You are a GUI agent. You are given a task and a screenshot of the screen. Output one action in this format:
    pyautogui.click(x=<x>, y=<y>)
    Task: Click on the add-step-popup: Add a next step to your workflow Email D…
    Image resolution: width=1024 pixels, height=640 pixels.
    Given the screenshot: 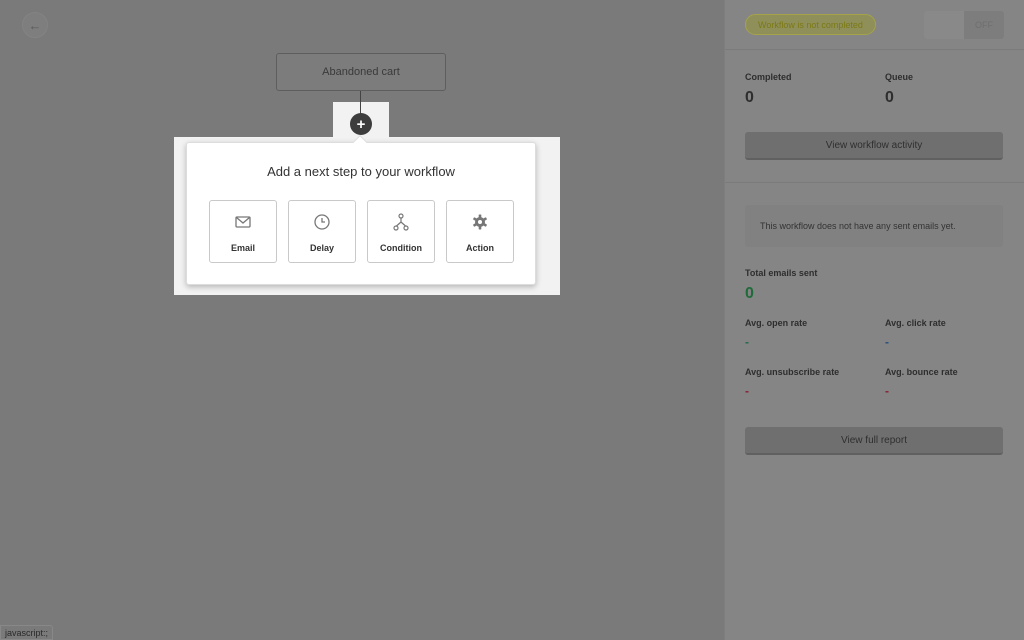 What is the action you would take?
    pyautogui.click(x=361, y=213)
    